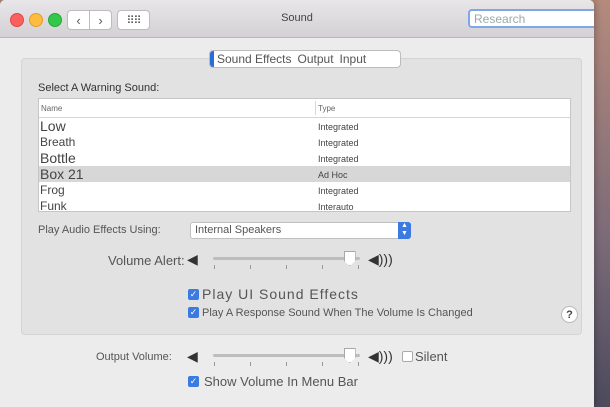 The height and width of the screenshot is (407, 610). I want to click on sound-name: Breath, so click(58, 142).